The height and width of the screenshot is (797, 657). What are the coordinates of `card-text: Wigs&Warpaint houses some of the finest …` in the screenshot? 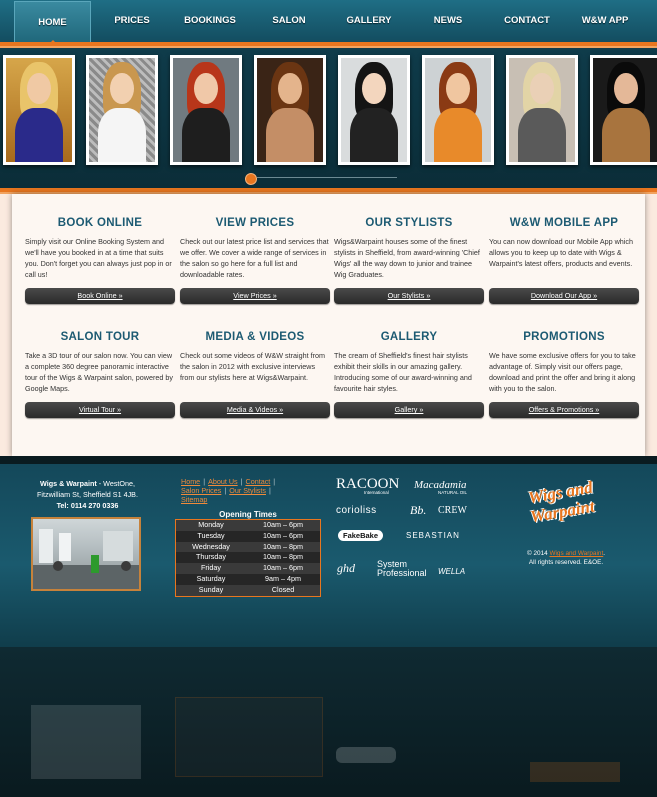 It's located at (407, 258).